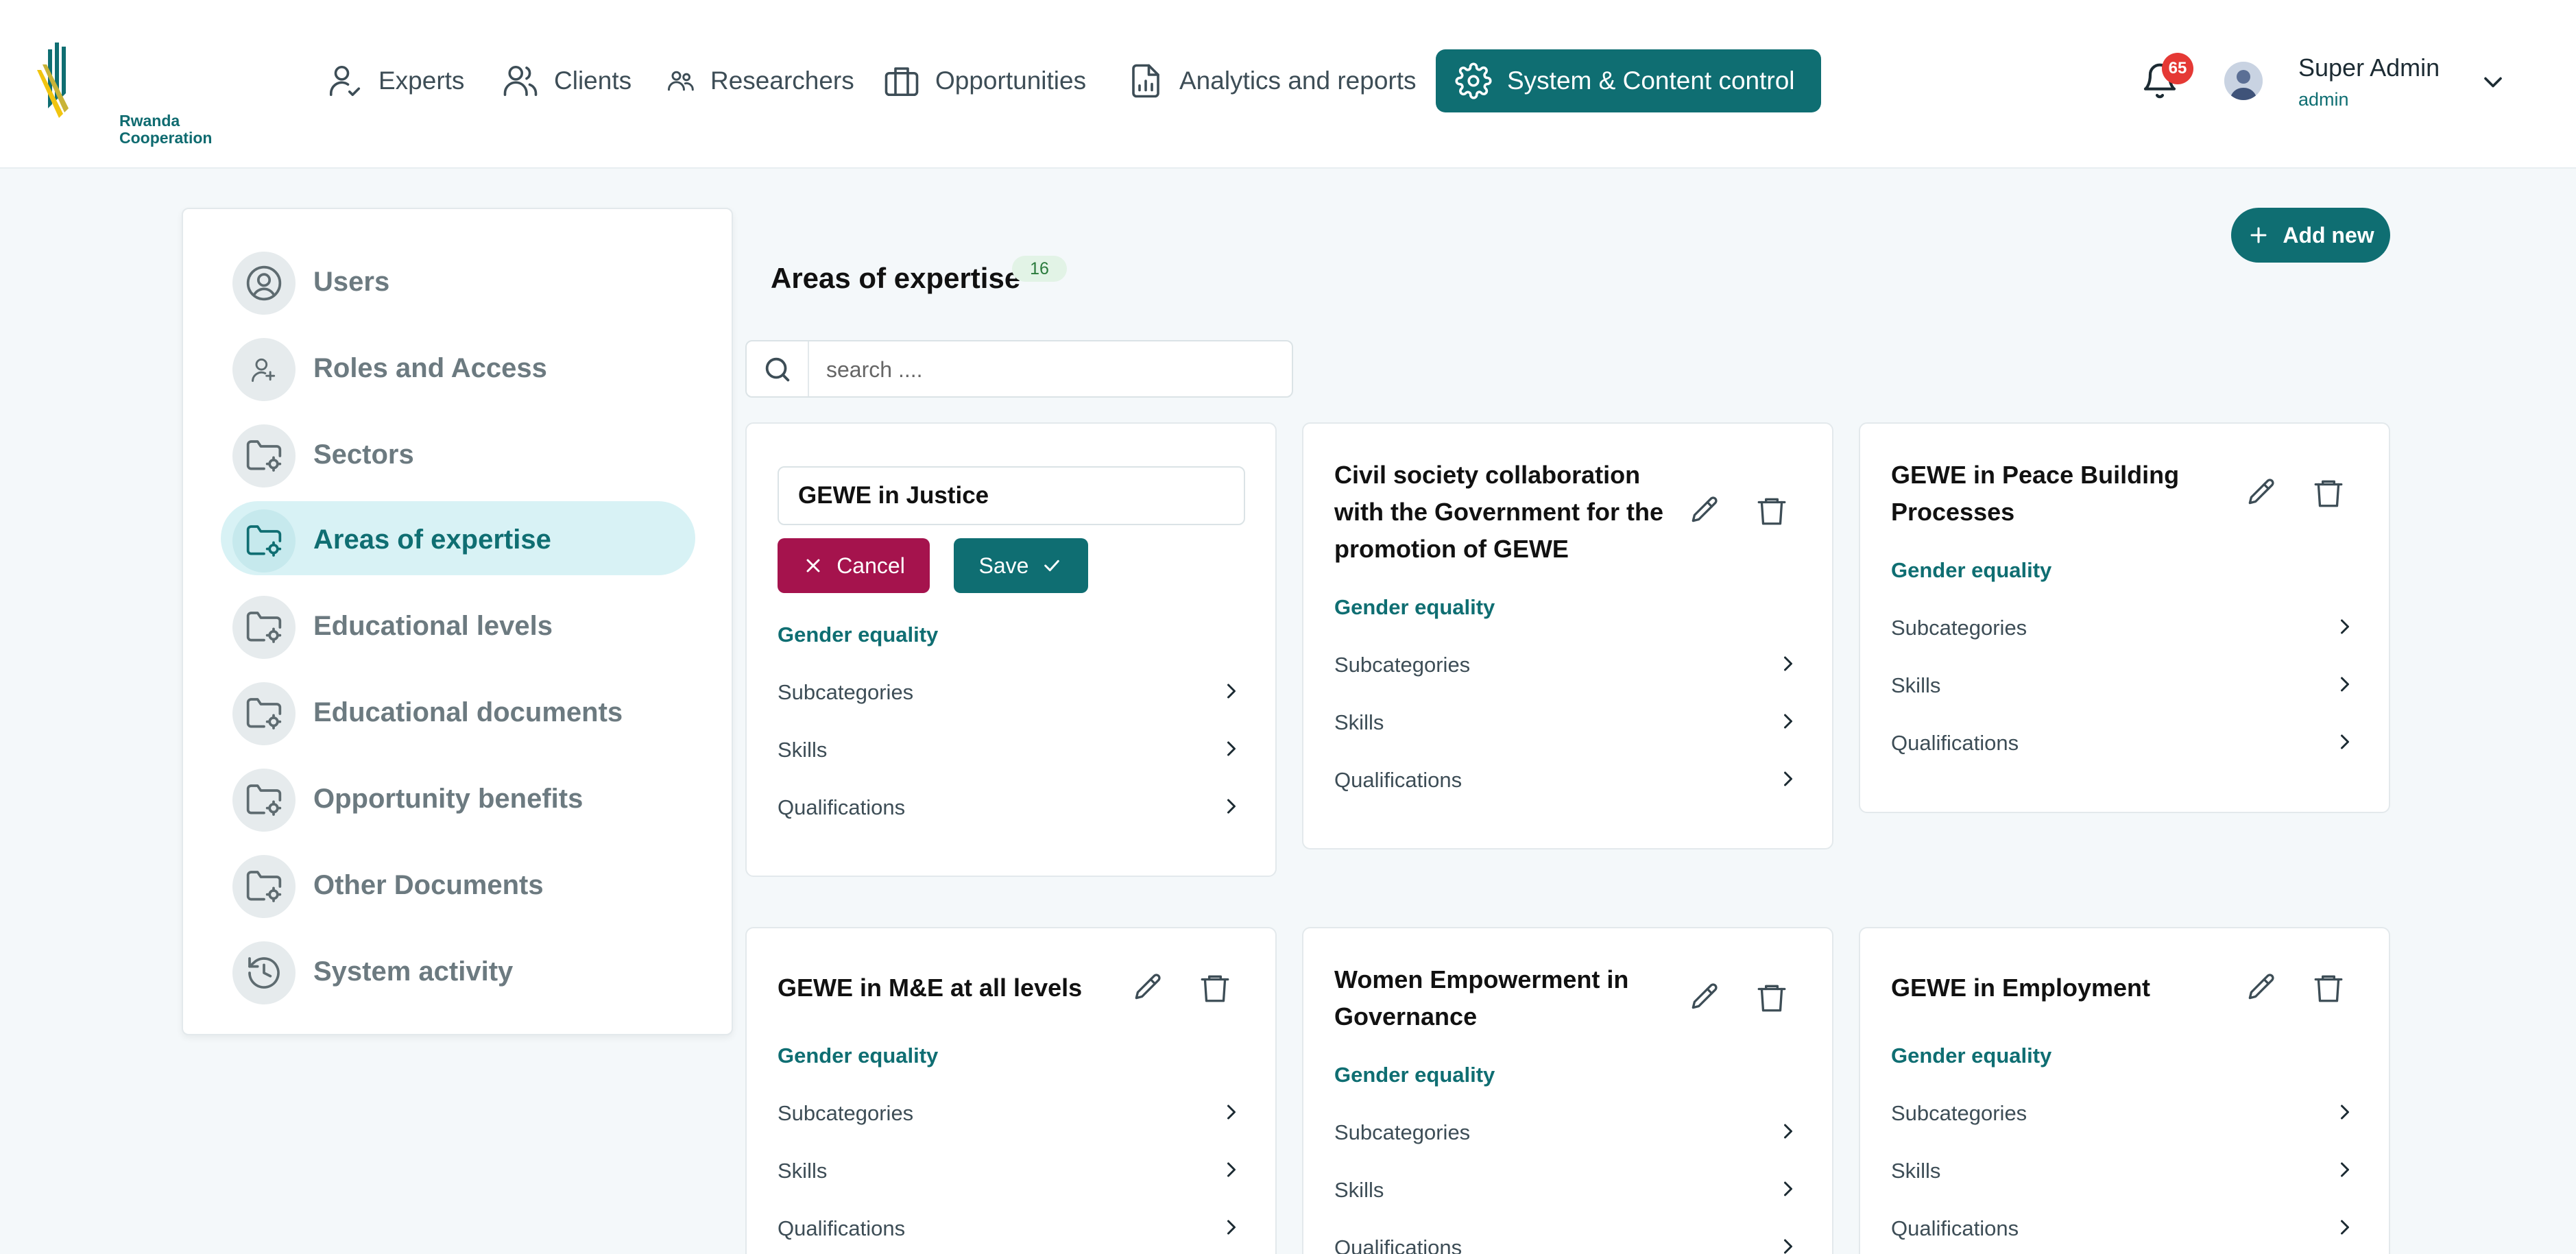 This screenshot has height=1254, width=2576. What do you see at coordinates (468, 712) in the screenshot?
I see `sidebar-item-label: Educational documents` at bounding box center [468, 712].